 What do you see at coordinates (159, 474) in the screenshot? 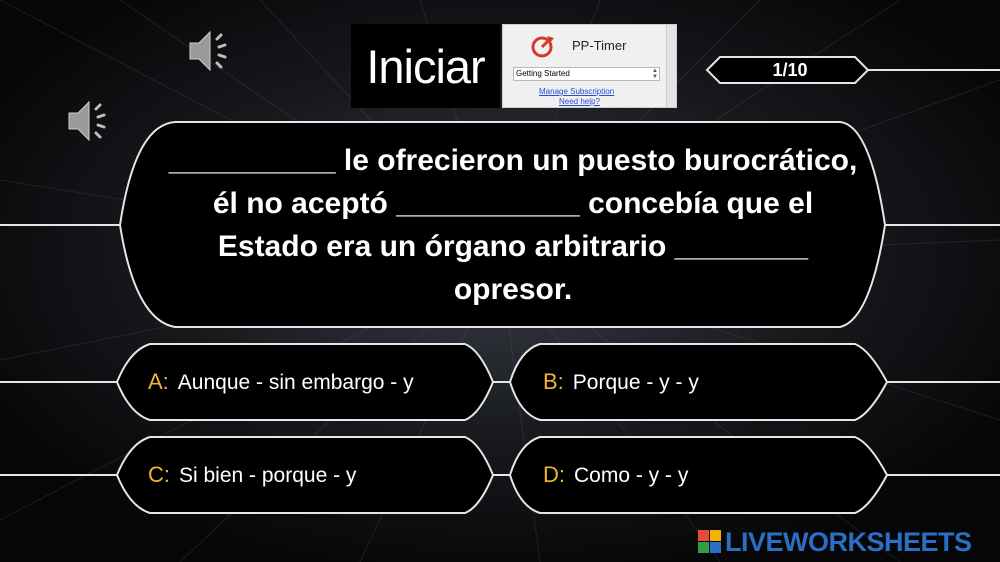
I see `answer-letter: C:` at bounding box center [159, 474].